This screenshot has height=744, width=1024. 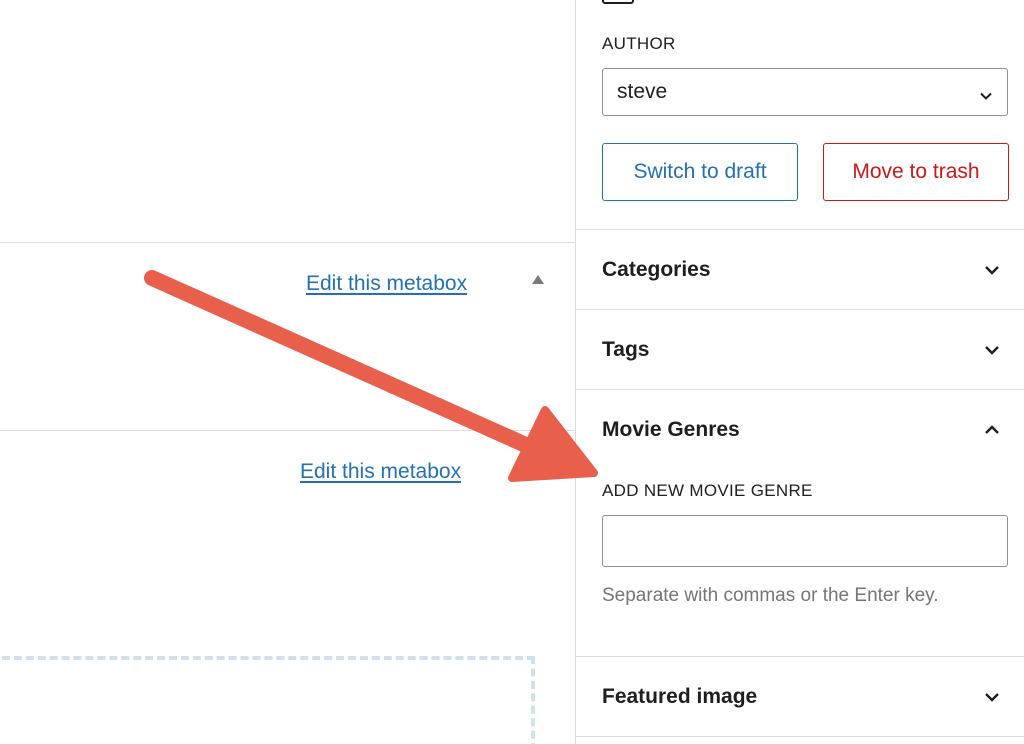 I want to click on triangle-up-icon, so click(x=538, y=279).